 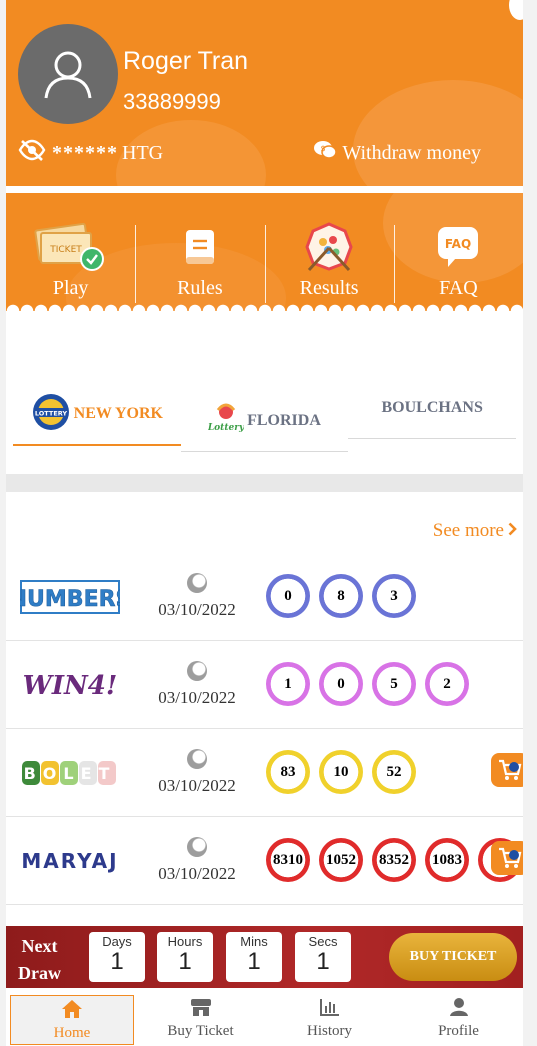 I want to click on winning-balls: 8310 1052 8352 1083 5, so click(x=394, y=860).